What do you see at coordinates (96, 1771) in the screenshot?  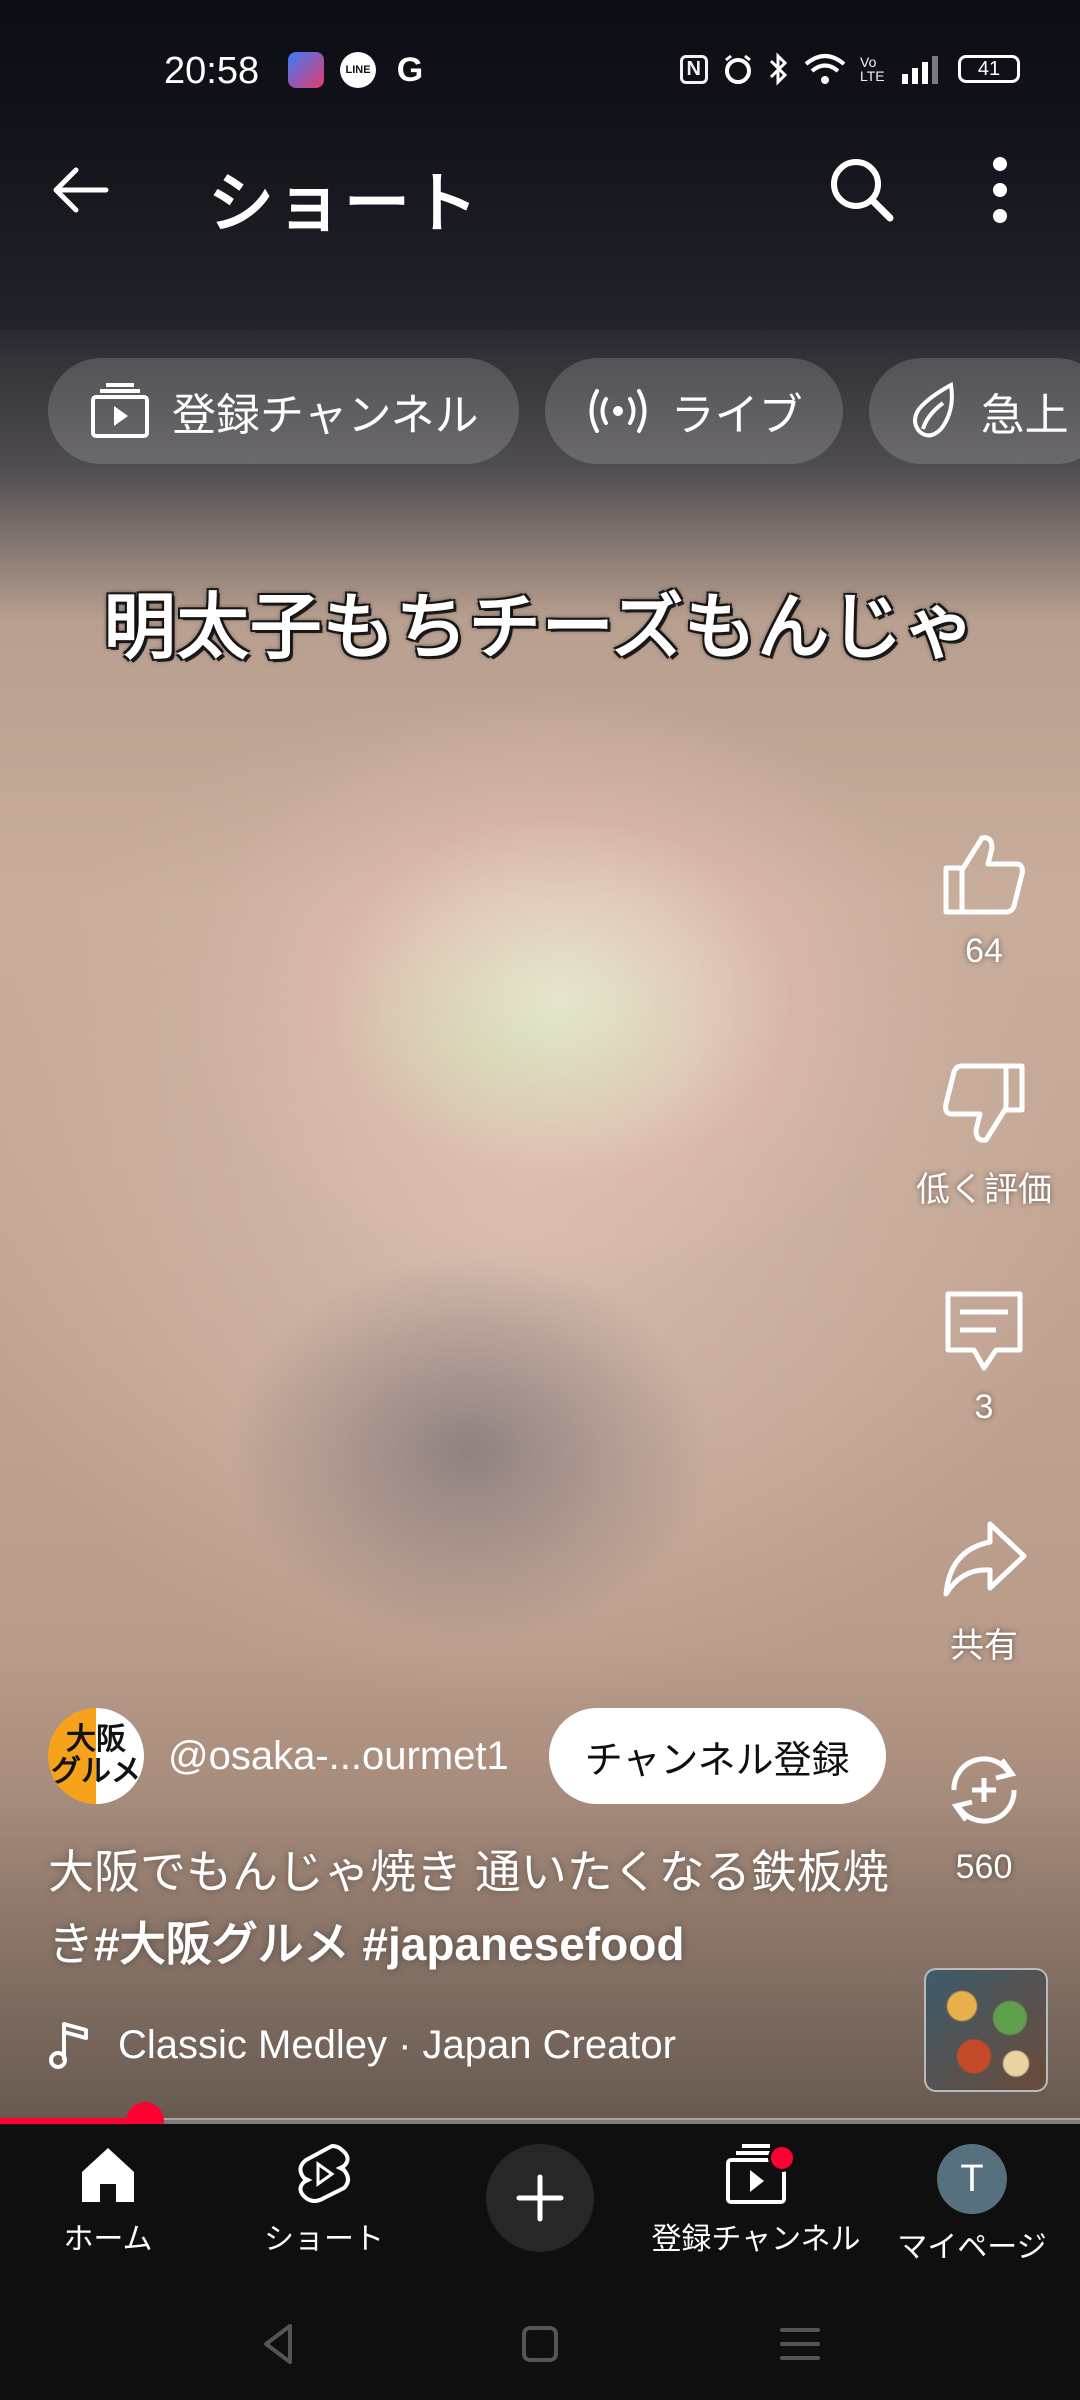 I see `avatar-line-2: グルメ` at bounding box center [96, 1771].